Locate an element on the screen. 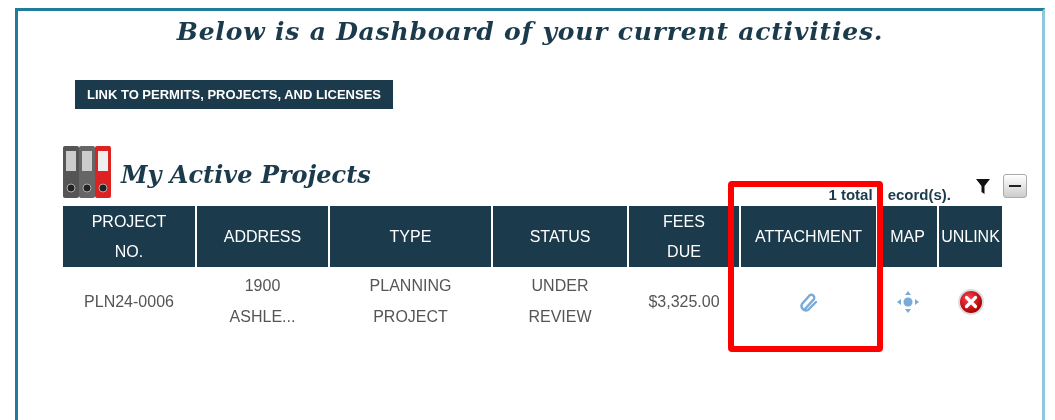 This screenshot has height=420, width=1055. column-header: TYPE is located at coordinates (410, 236).